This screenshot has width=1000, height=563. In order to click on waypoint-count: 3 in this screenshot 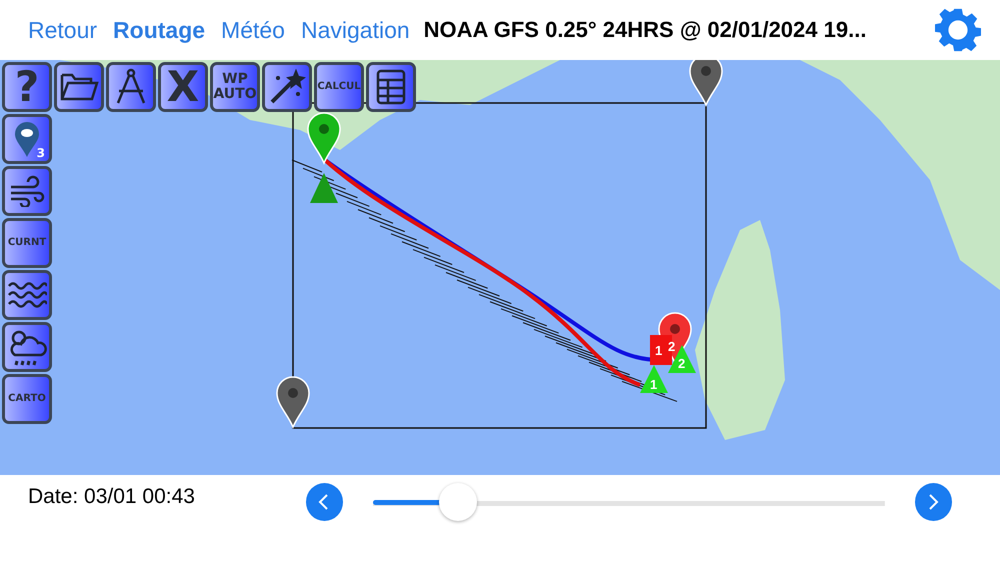, I will do `click(40, 153)`.